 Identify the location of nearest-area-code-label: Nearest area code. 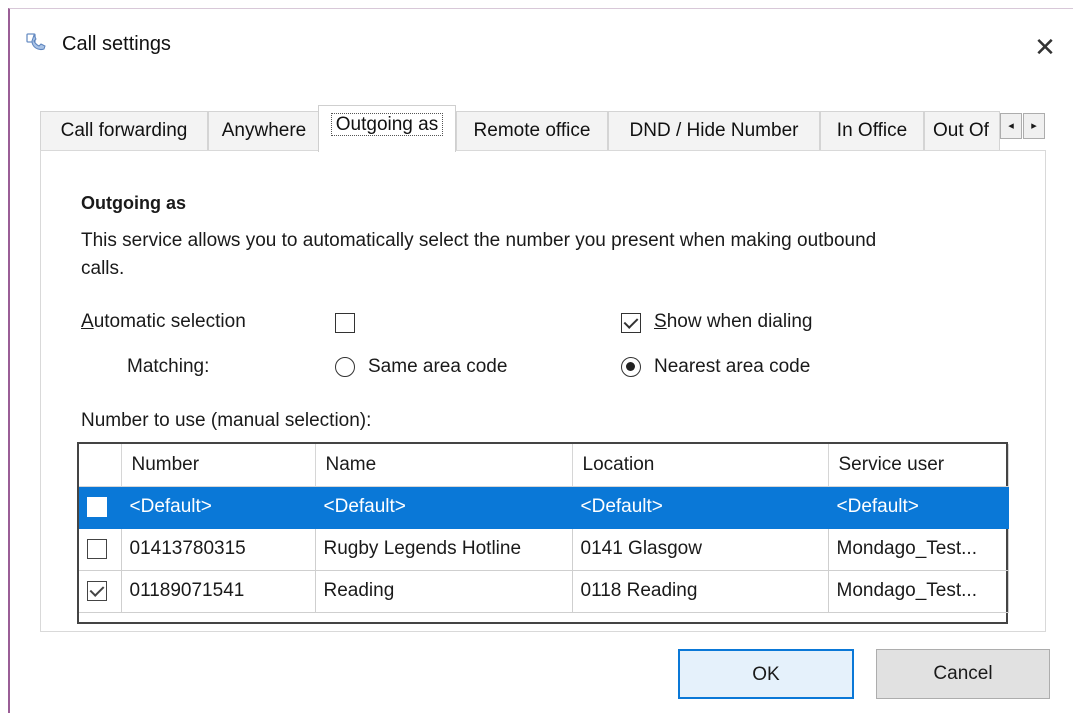
(732, 367).